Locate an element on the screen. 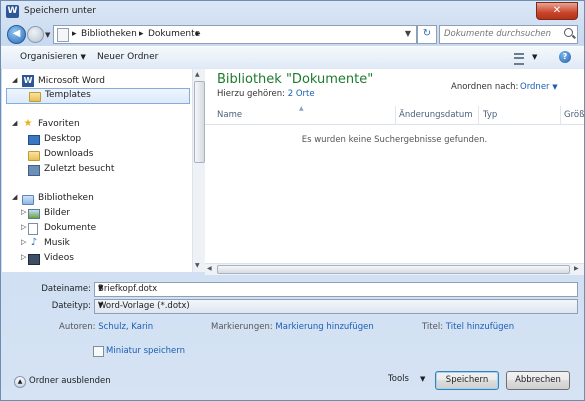  back-button: ◀ is located at coordinates (16, 34).